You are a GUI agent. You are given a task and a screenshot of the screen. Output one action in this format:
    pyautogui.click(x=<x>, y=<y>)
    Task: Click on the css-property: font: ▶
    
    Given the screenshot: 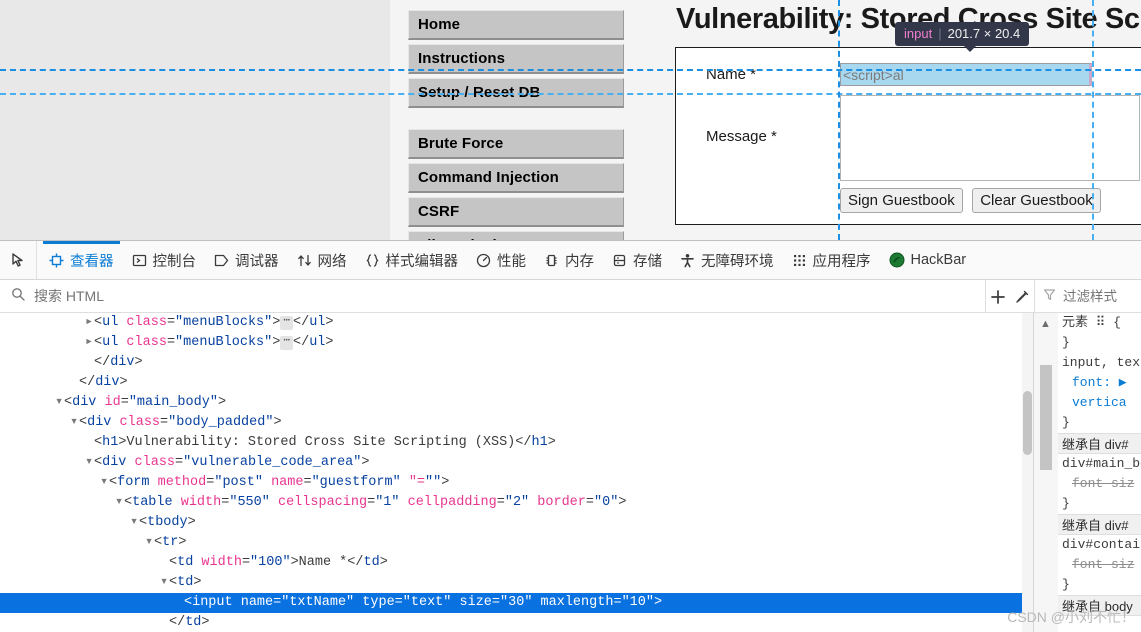 What is the action you would take?
    pyautogui.click(x=1099, y=383)
    